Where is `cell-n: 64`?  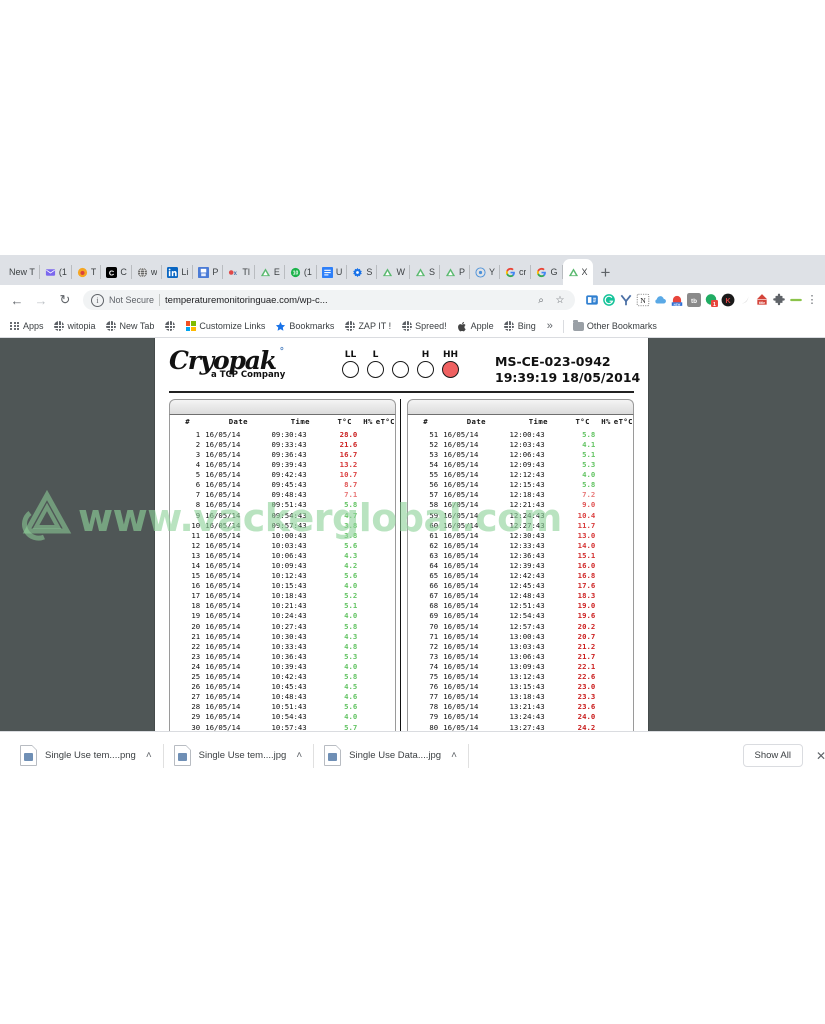
cell-n: 64 is located at coordinates (434, 566).